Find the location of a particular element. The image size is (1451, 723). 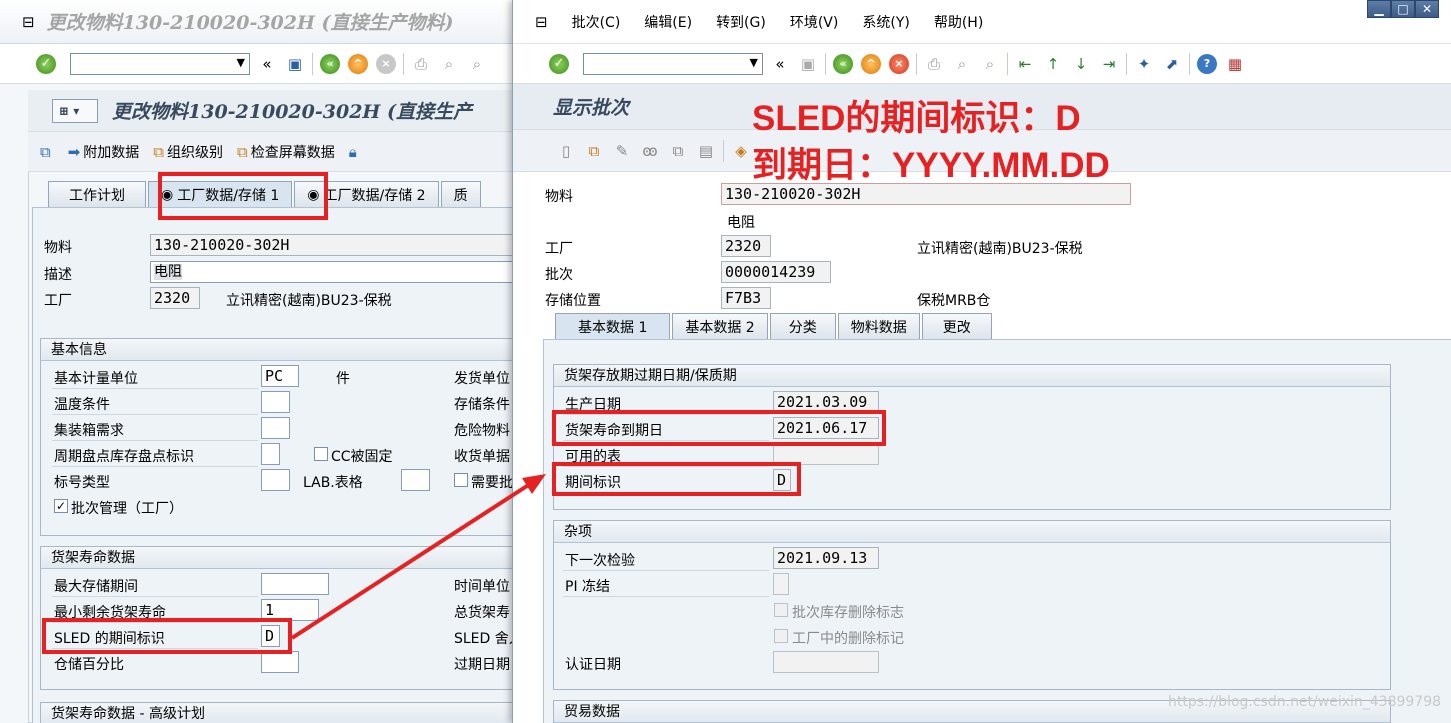

annotation-arrow is located at coordinates (418, 557).